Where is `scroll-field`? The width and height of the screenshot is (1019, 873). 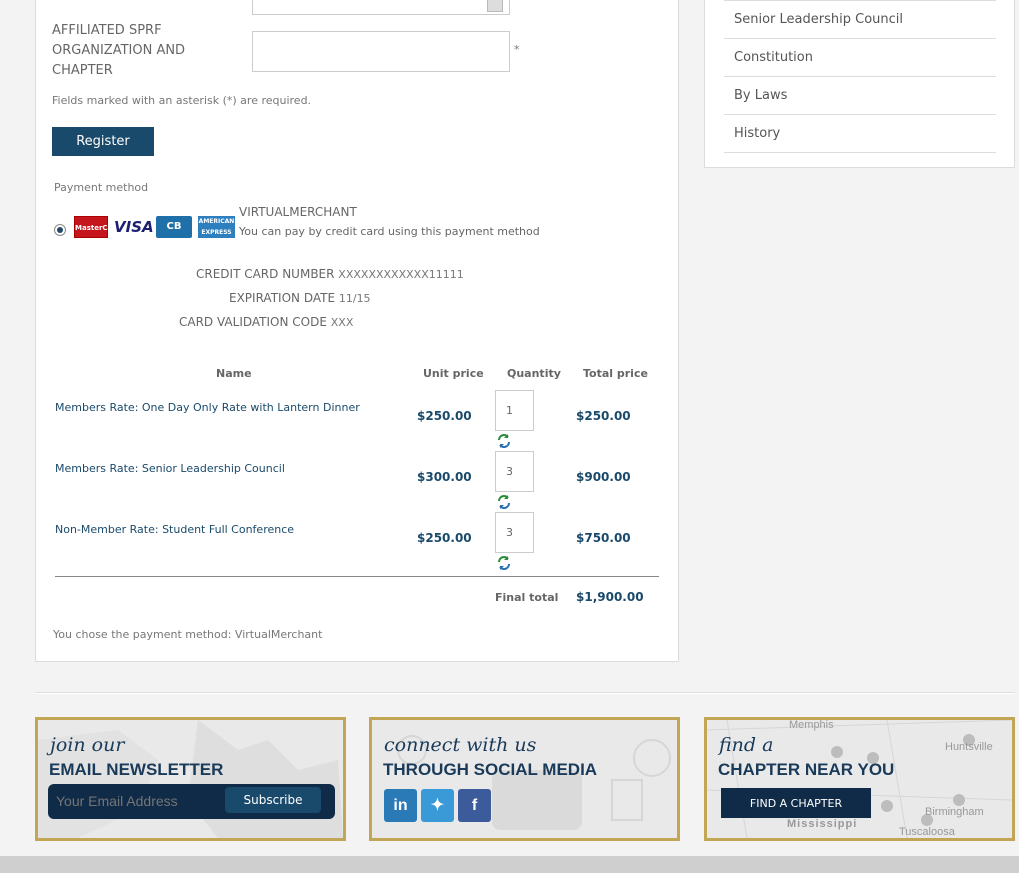 scroll-field is located at coordinates (381, 7).